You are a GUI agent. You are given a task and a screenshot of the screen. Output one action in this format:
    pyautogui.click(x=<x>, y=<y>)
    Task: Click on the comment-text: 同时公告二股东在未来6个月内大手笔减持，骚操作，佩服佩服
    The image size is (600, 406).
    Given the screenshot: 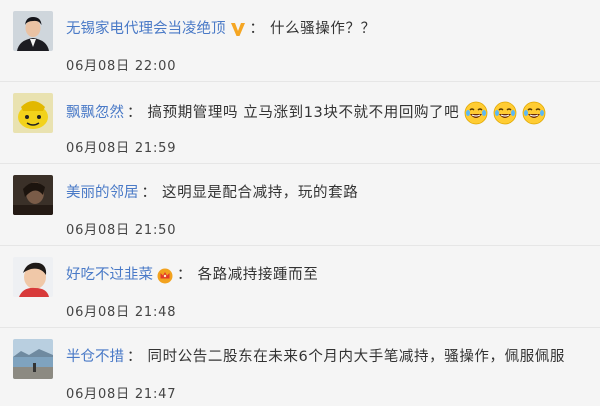 What is the action you would take?
    pyautogui.click(x=356, y=357)
    